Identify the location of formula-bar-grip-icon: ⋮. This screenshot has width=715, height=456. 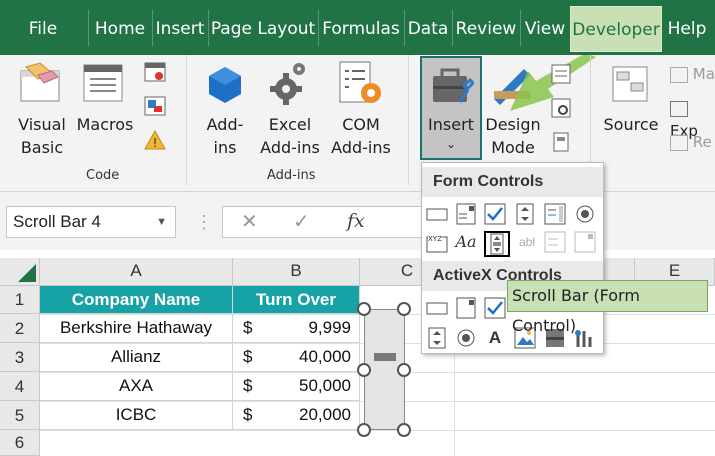
(204, 222).